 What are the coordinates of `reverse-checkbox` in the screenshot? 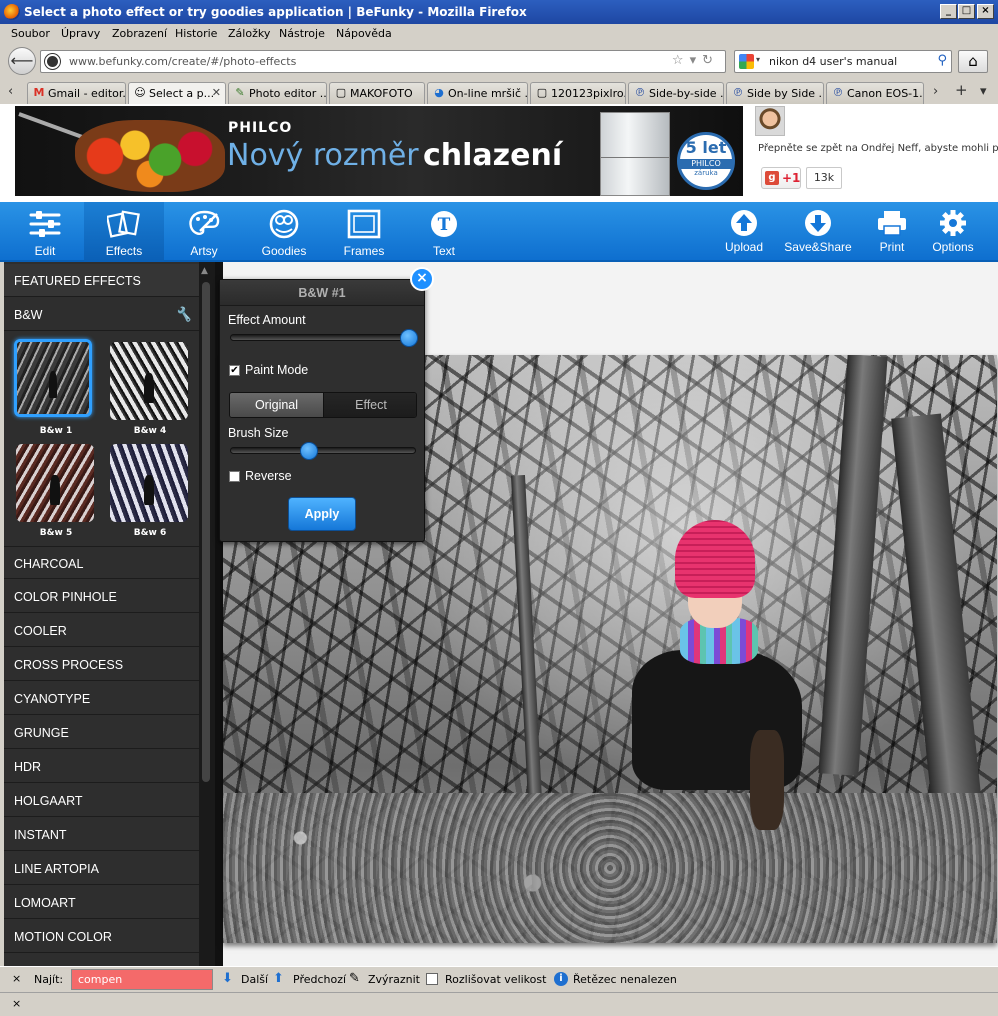 It's located at (234, 476).